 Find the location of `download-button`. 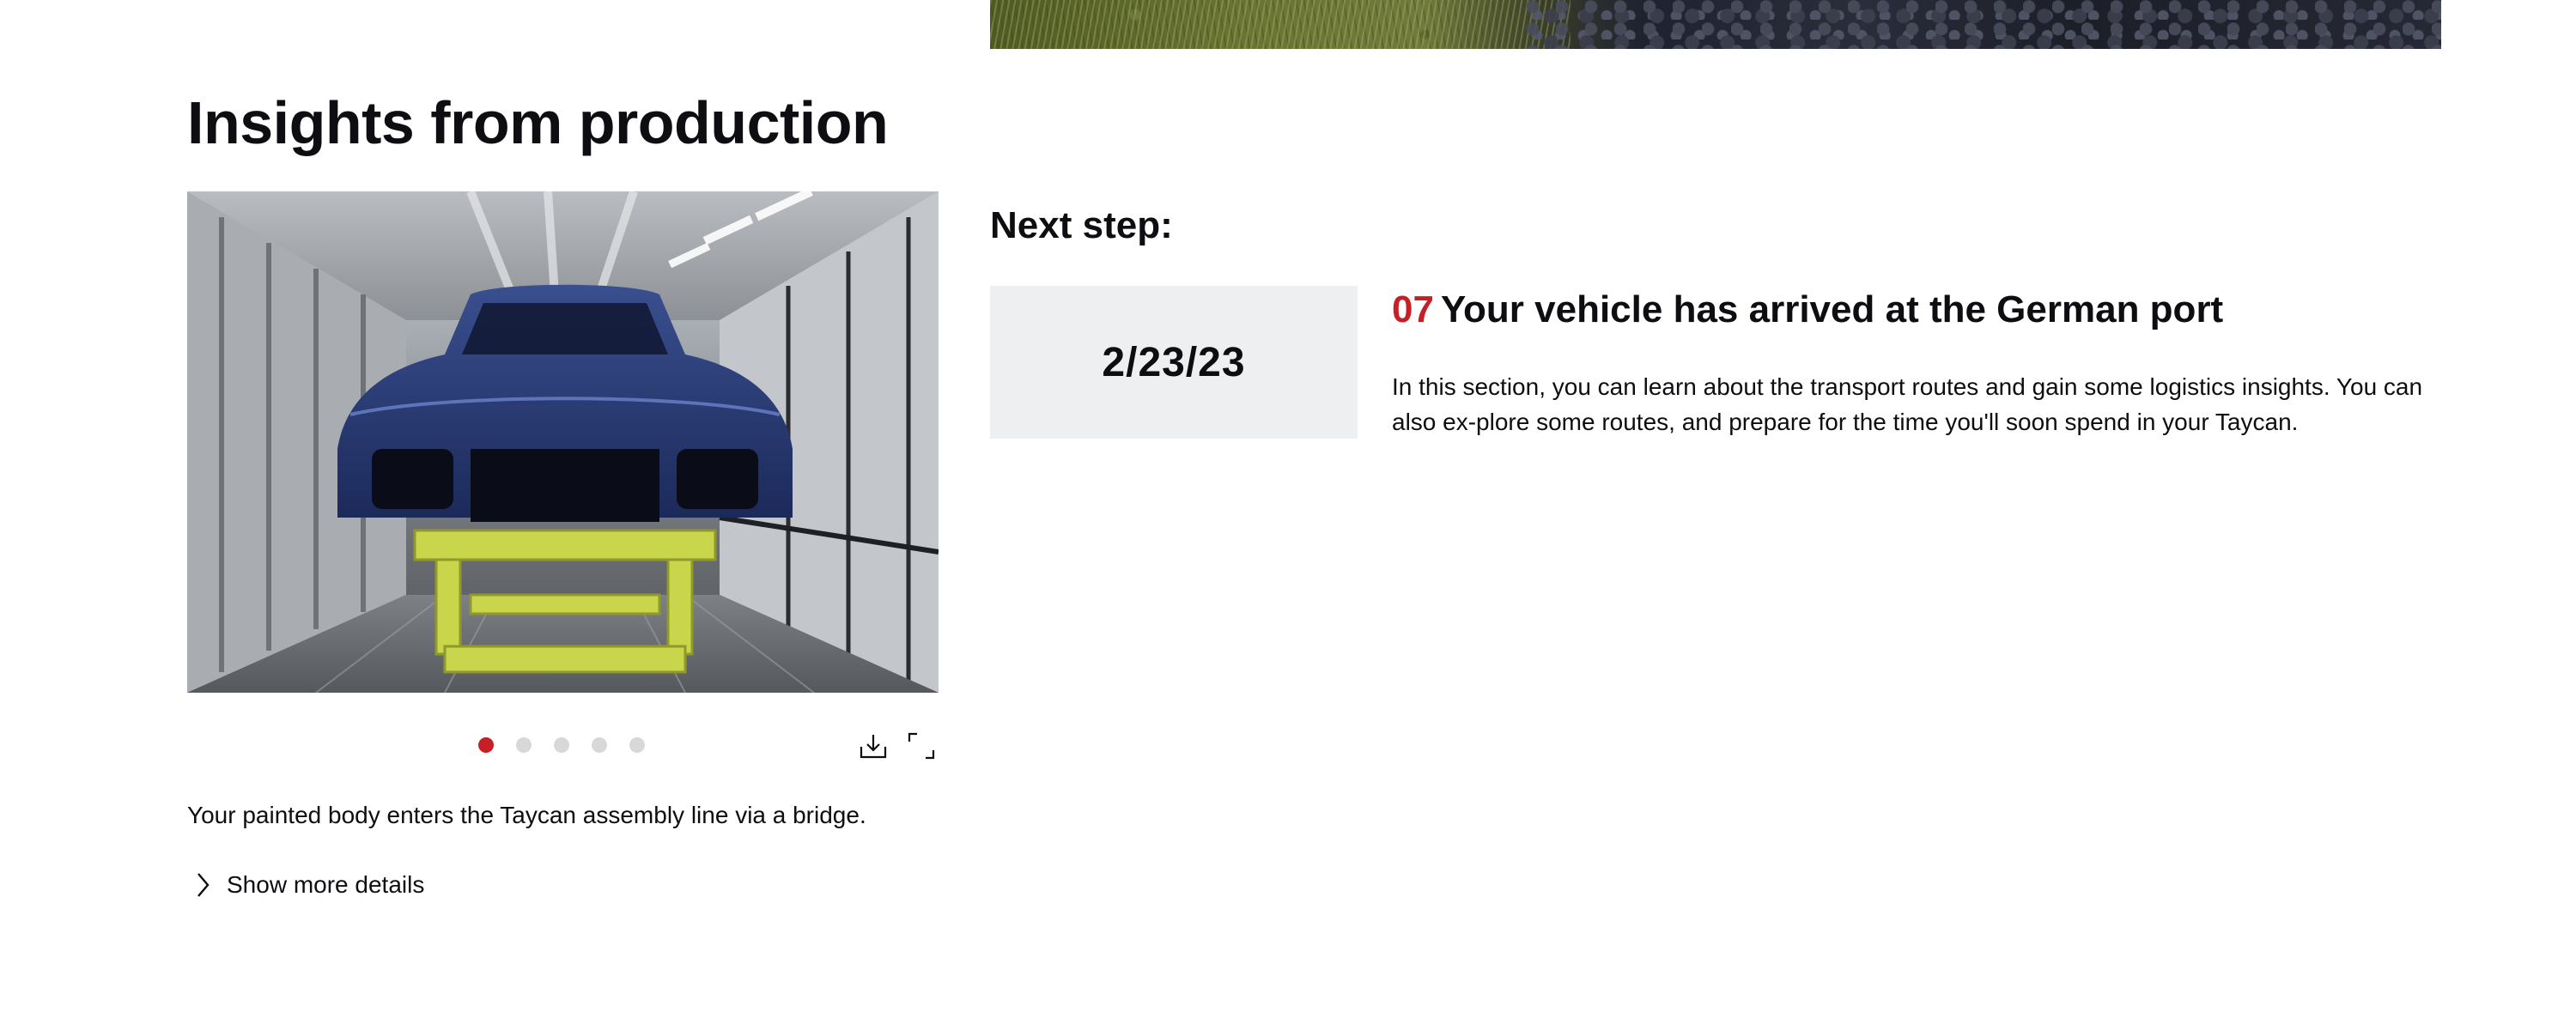

download-button is located at coordinates (874, 746).